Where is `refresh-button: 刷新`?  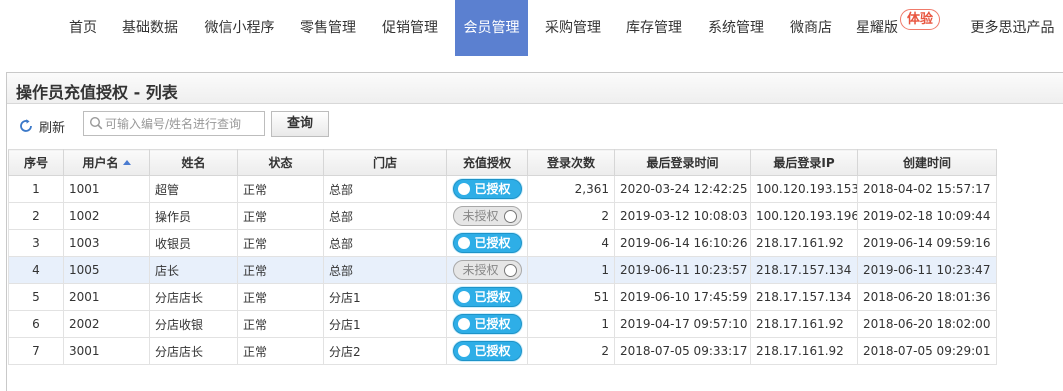 refresh-button: 刷新 is located at coordinates (41, 126).